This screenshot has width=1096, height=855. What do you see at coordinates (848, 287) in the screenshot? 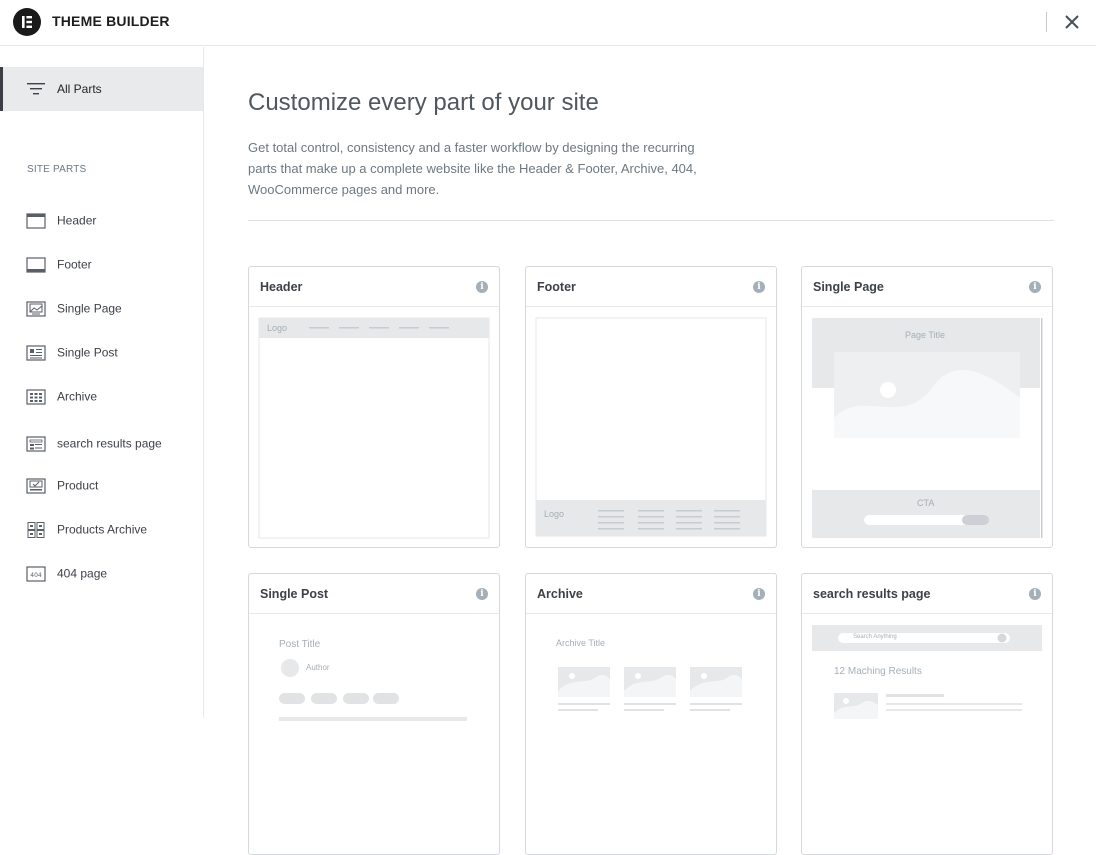
I see `card-title: Single Page` at bounding box center [848, 287].